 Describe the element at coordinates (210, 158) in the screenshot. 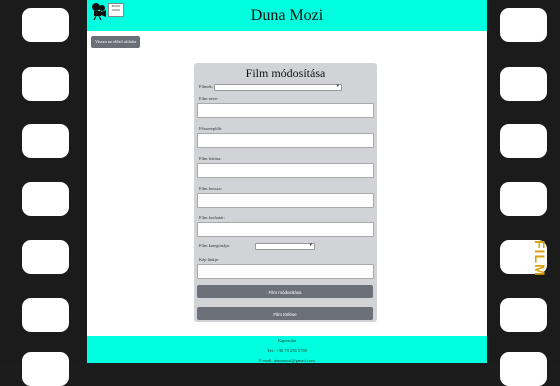

I see `description-label: Film leírása:` at that location.